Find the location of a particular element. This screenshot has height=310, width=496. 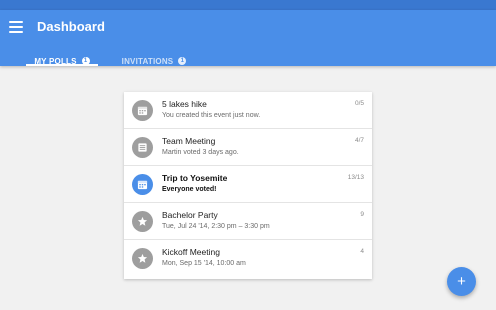

poll-title: Bachelor Party is located at coordinates (190, 215).